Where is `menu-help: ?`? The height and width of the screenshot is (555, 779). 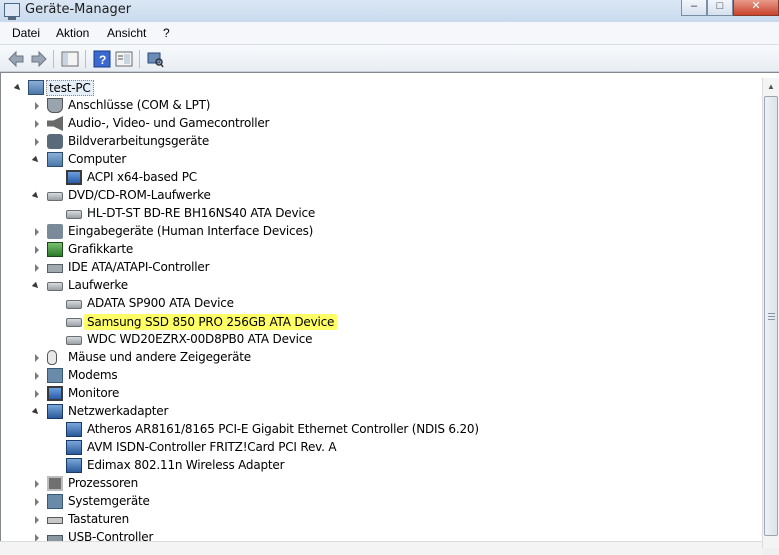
menu-help: ? is located at coordinates (166, 33).